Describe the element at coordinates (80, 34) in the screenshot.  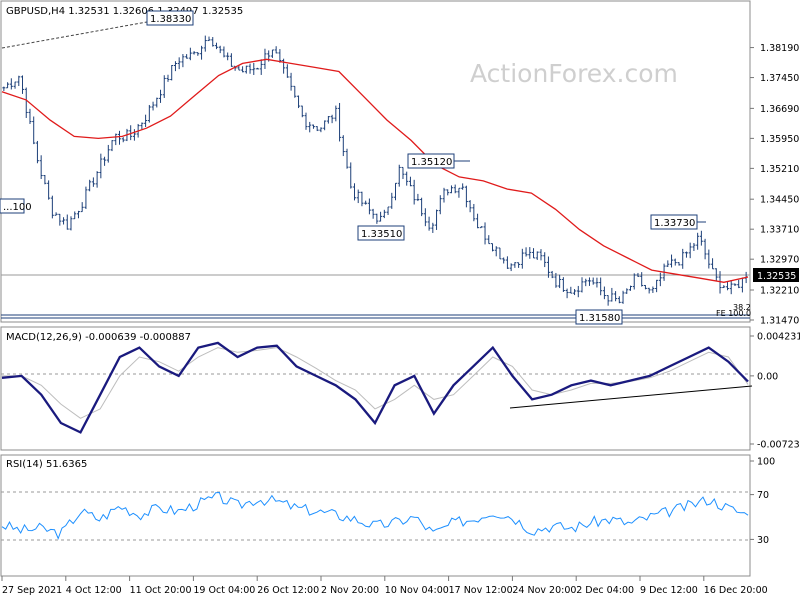
I see `trend-line` at that location.